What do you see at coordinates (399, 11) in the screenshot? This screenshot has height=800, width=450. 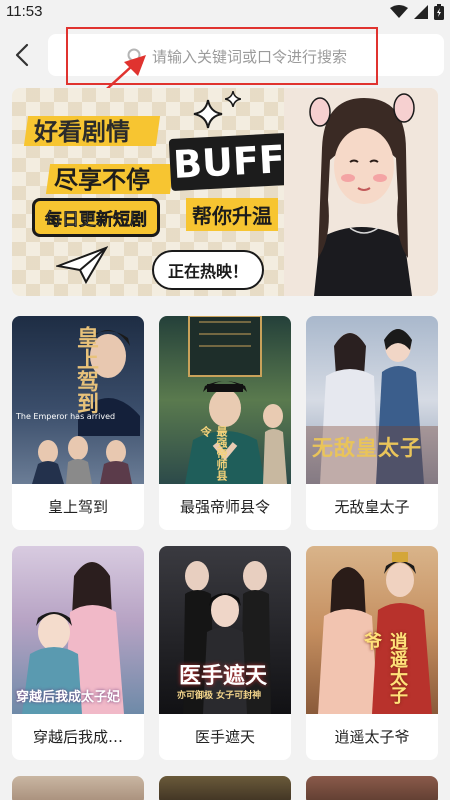 I see `wifi-icon` at bounding box center [399, 11].